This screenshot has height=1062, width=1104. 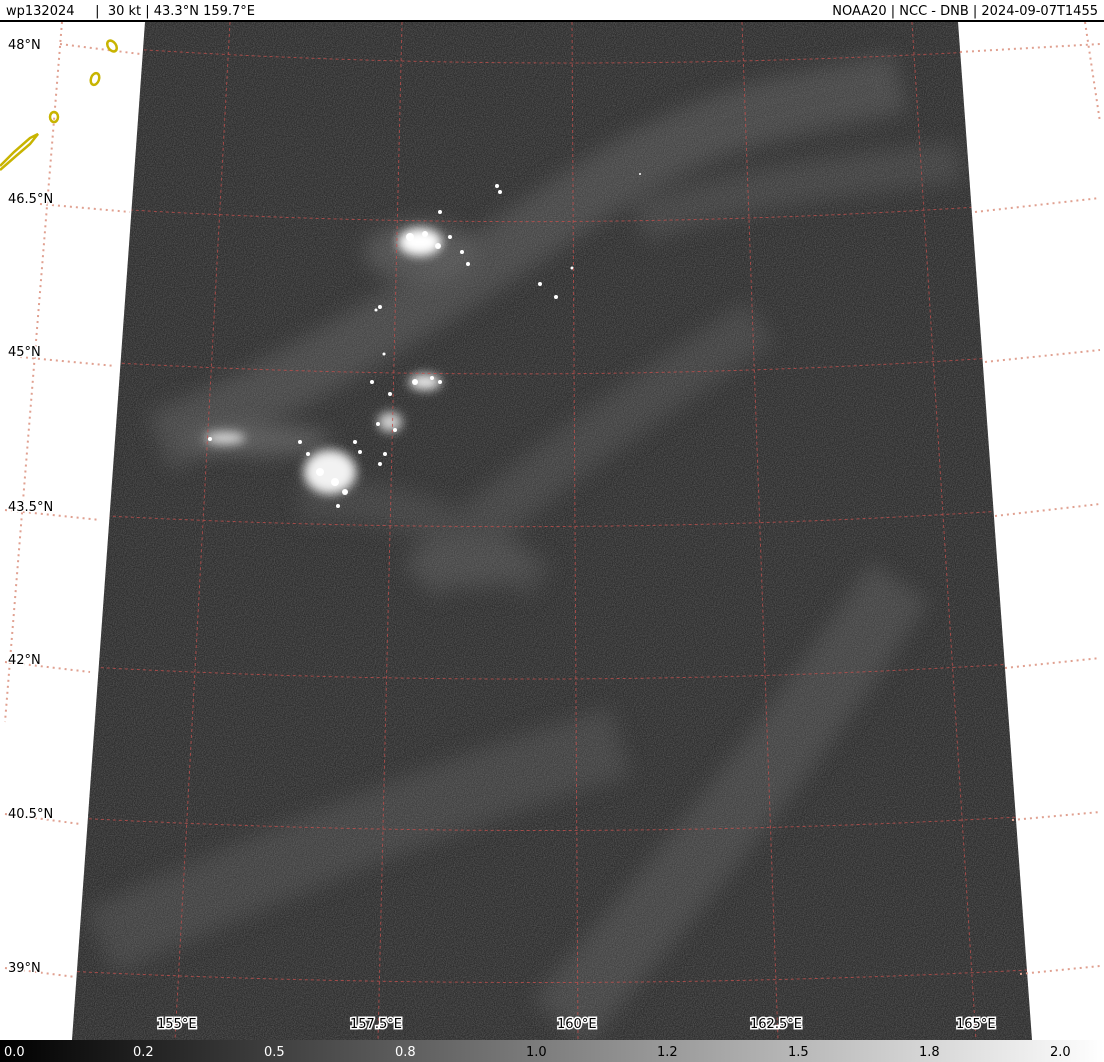 I want to click on latitude-labels: 48°N 46.5°N 45°N 43.5°N 42°N 40.5°N 39°N, so click(x=31, y=507).